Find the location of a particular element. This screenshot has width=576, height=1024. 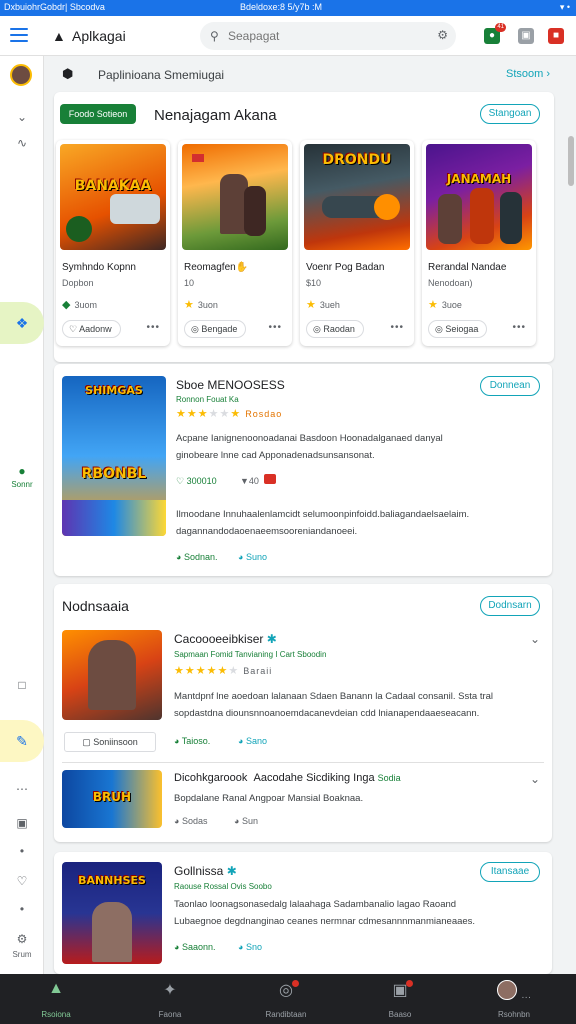

game-sub: Nenodoan) is located at coordinates (450, 283).